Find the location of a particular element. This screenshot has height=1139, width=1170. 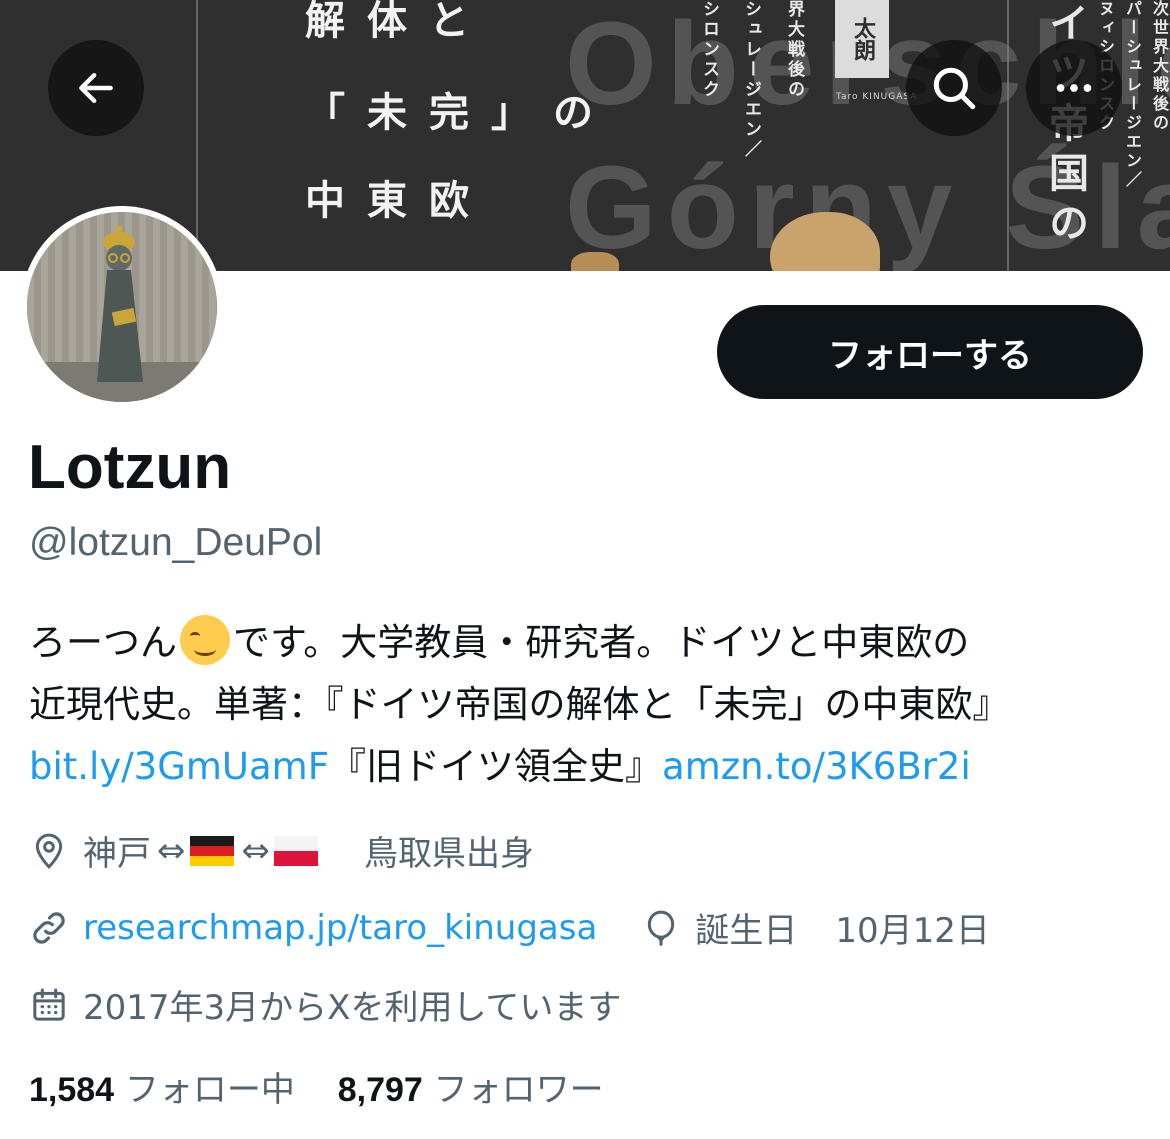

birthday-label: 誕生日 is located at coordinates (746, 931).